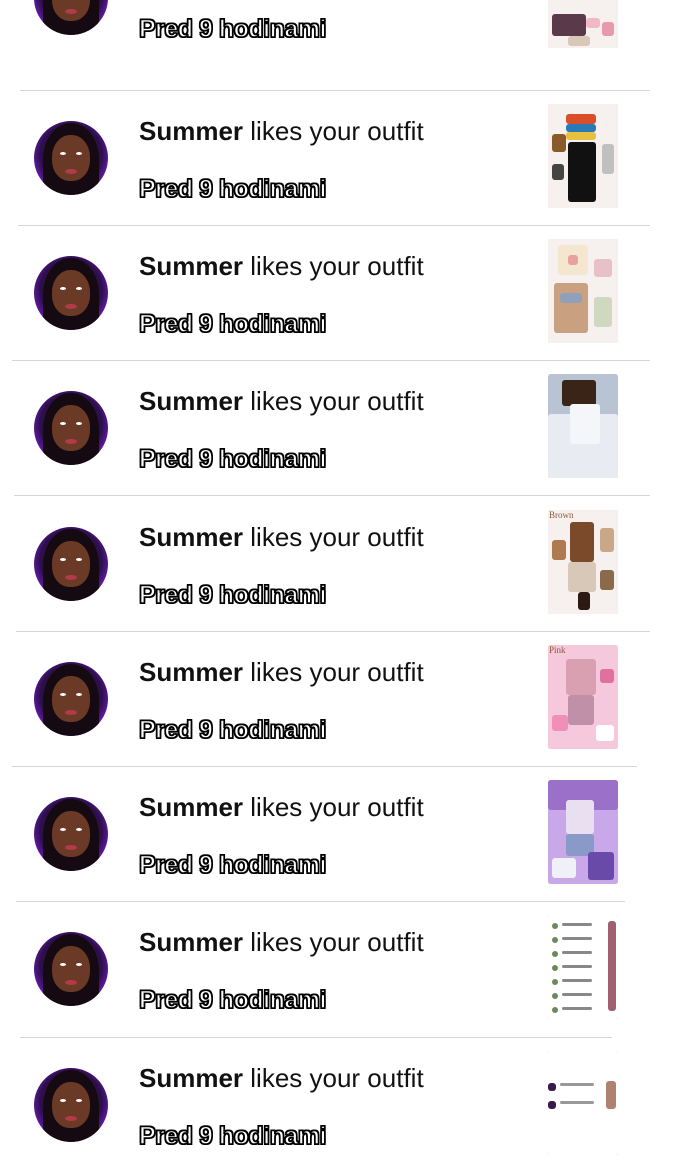 The image size is (679, 1172). I want to click on outfit-thumbnail: Pink, so click(583, 697).